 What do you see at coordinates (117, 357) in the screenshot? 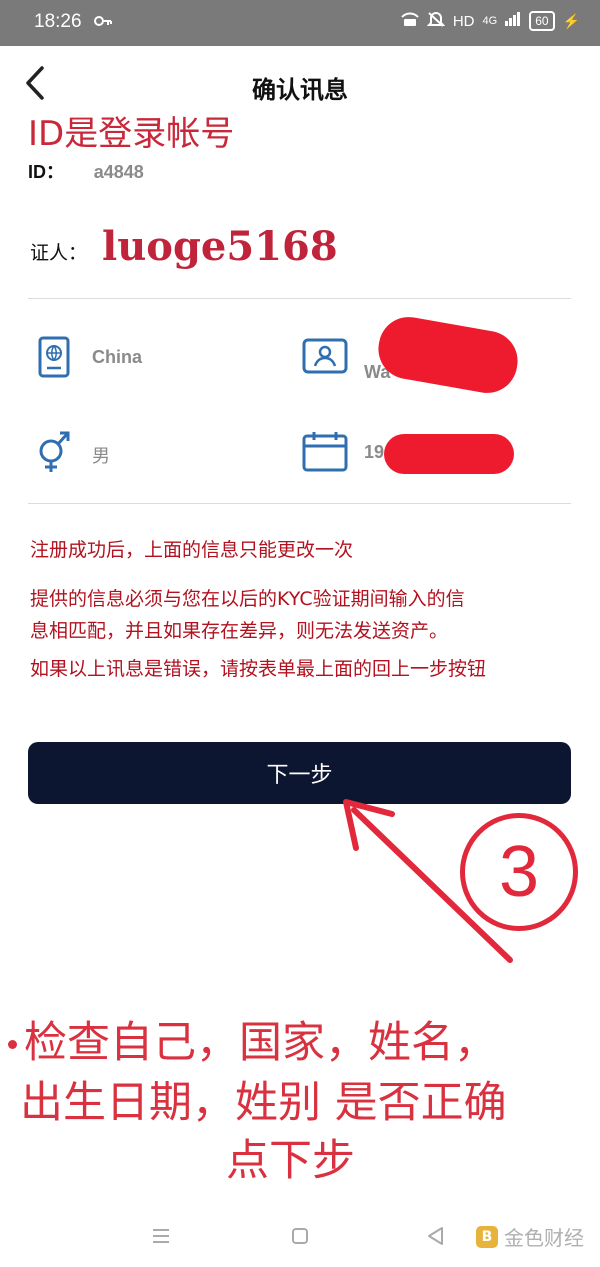
I see `country-value: China` at bounding box center [117, 357].